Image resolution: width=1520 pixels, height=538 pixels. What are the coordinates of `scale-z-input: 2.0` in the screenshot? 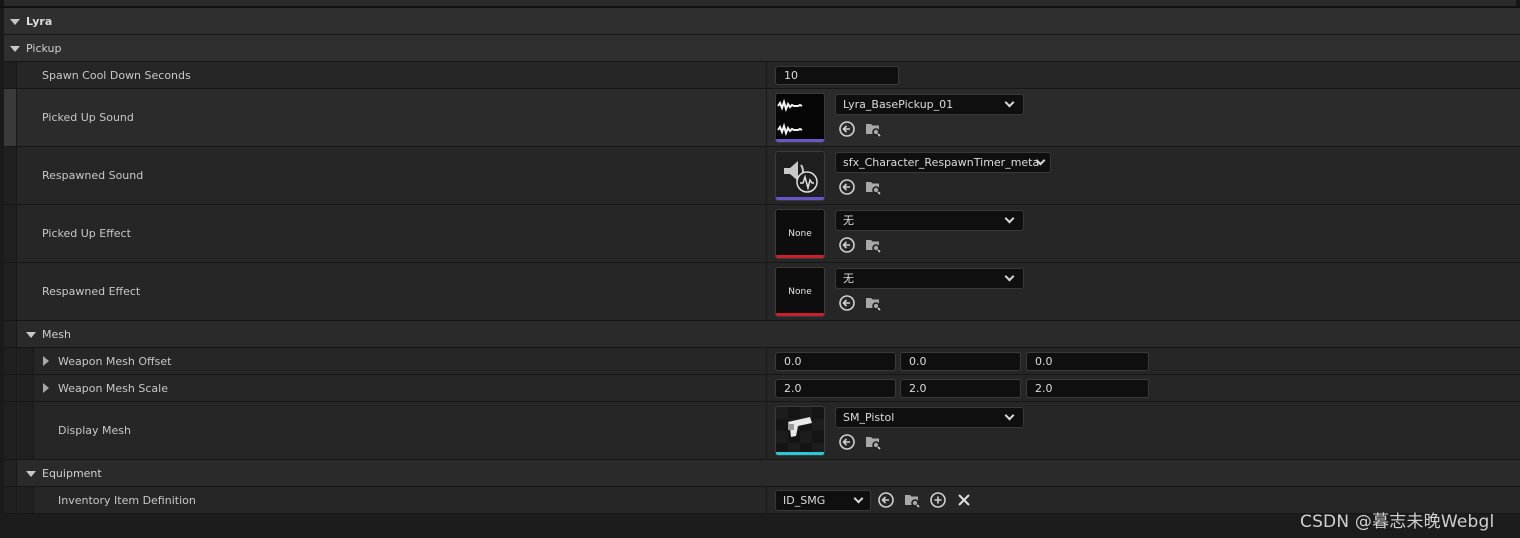 It's located at (1087, 388).